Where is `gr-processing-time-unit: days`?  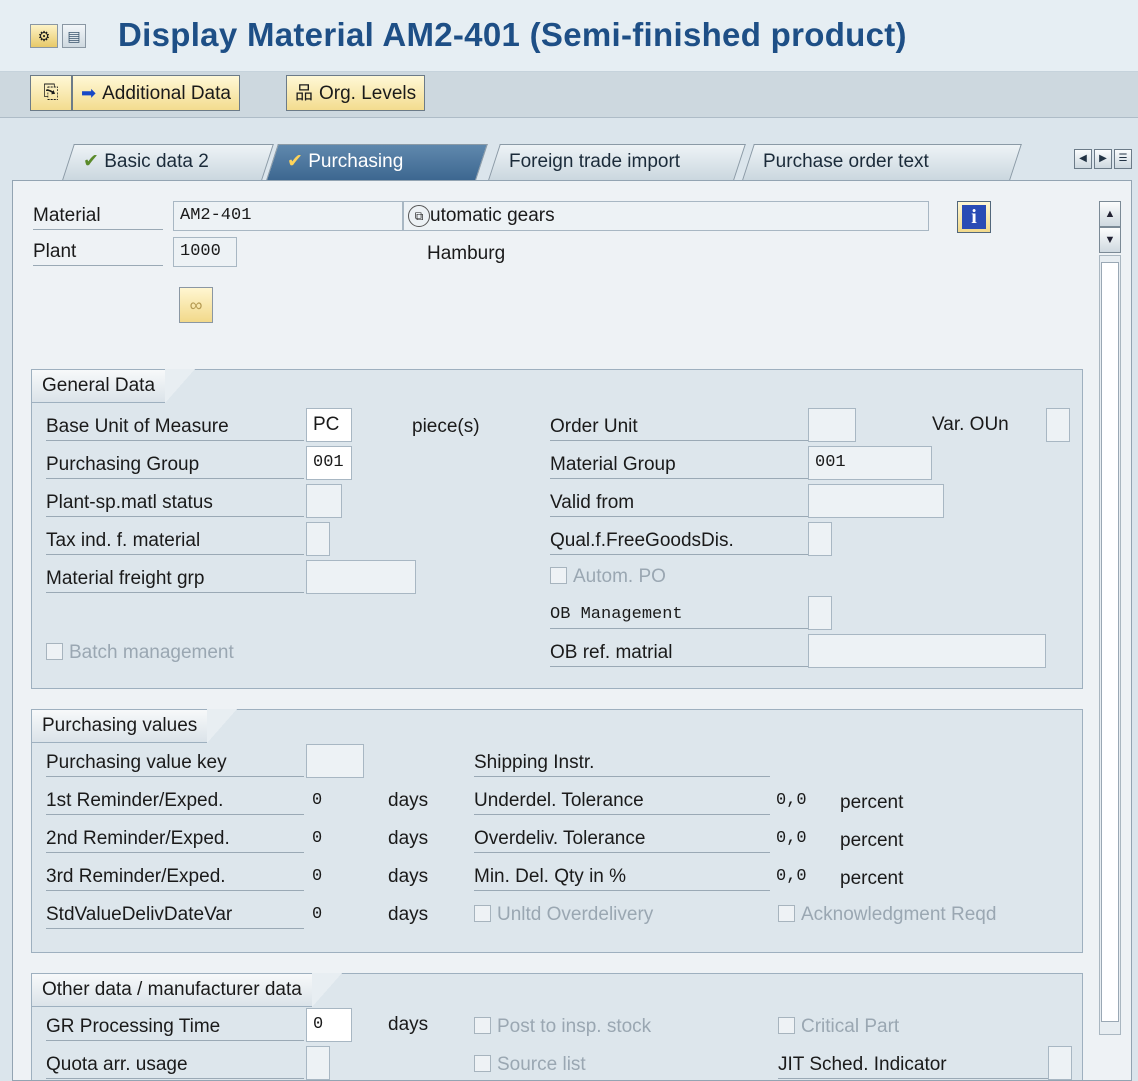 gr-processing-time-unit: days is located at coordinates (408, 1024).